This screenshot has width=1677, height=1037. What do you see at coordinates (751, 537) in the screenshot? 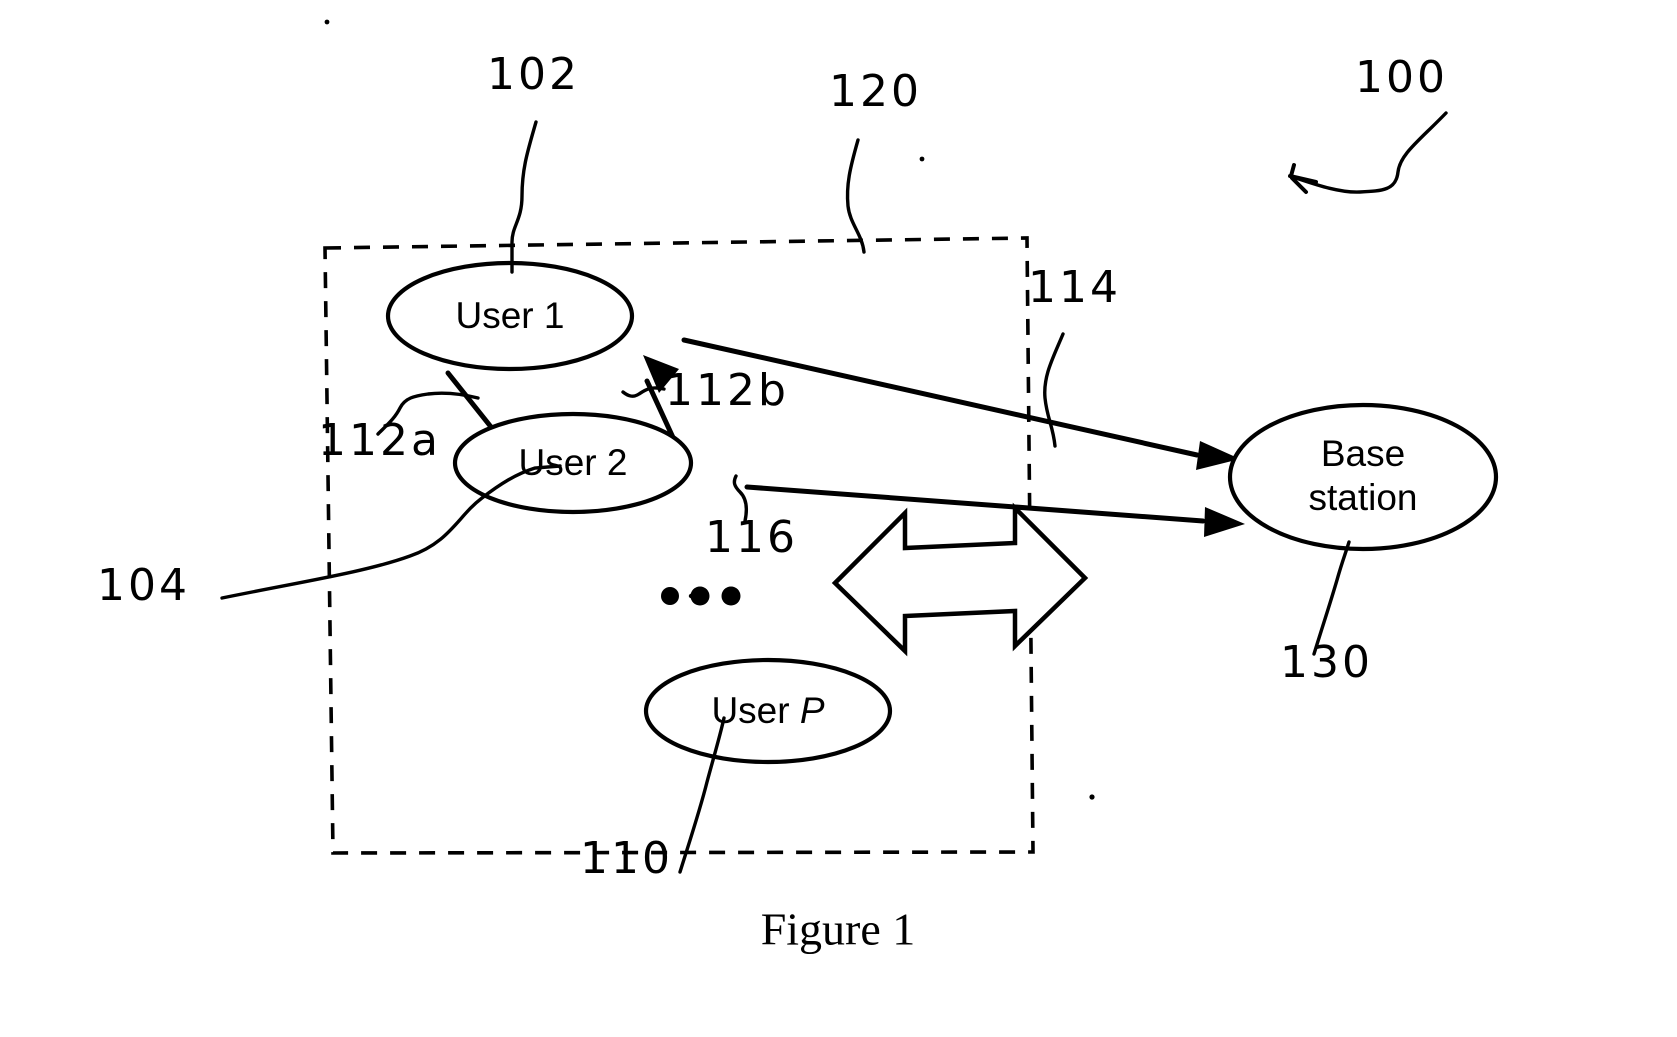
I see `ref-numeral-116: 116` at bounding box center [751, 537].